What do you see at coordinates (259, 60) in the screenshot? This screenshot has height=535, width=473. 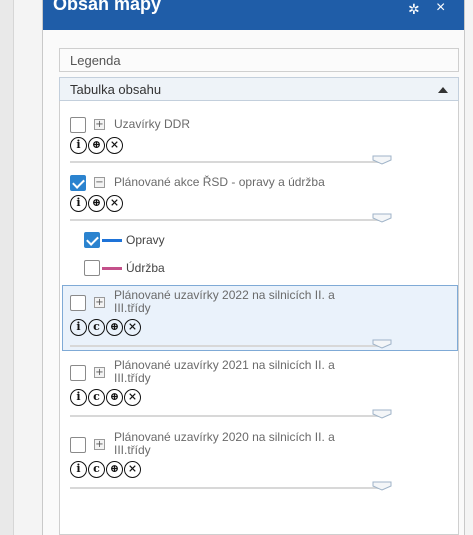 I see `accordion-legend: Legenda` at bounding box center [259, 60].